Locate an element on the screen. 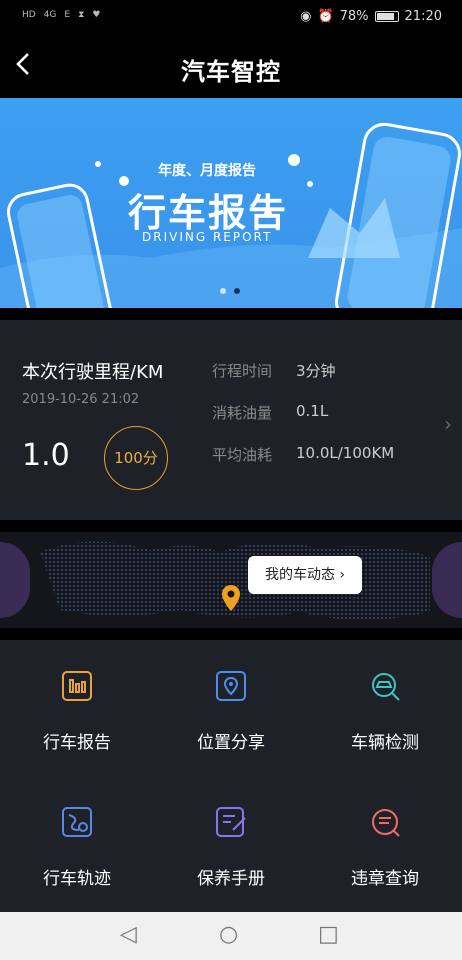  heart-rate-icon: ♥ is located at coordinates (96, 15).